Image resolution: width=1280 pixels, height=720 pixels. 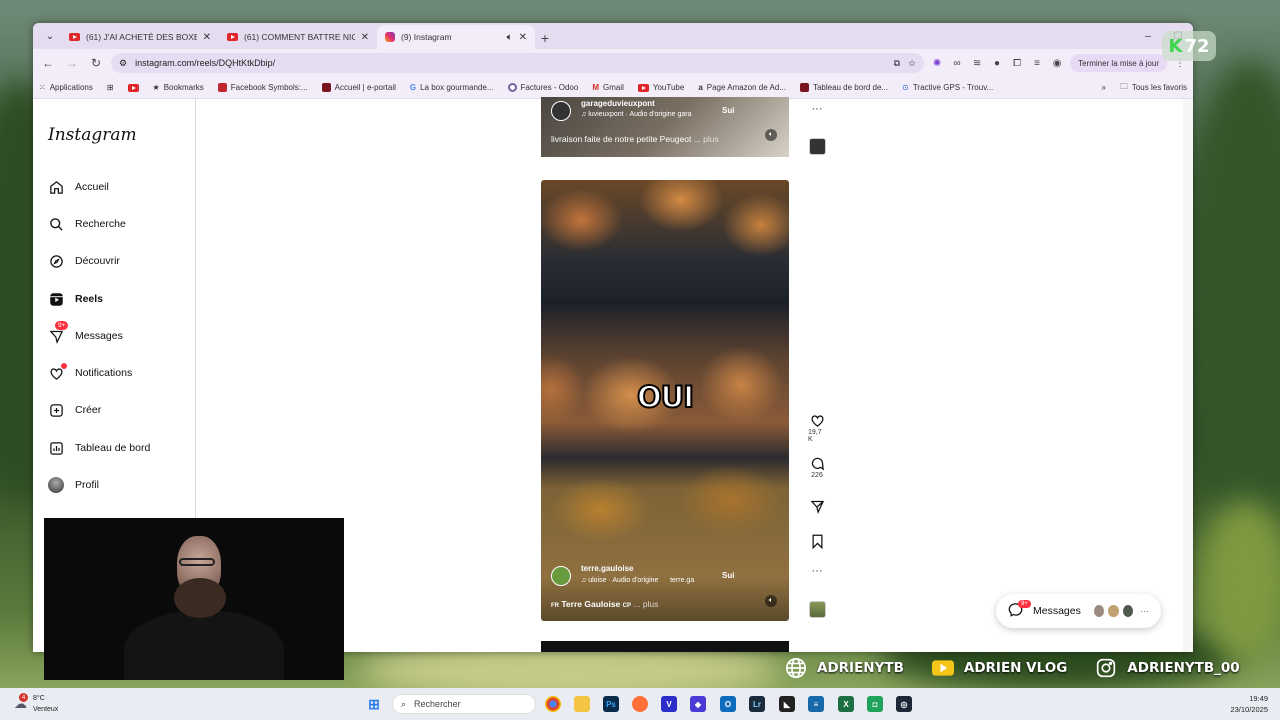 What do you see at coordinates (464, 704) in the screenshot?
I see `taskbar-search: ⌕ Rechercher` at bounding box center [464, 704].